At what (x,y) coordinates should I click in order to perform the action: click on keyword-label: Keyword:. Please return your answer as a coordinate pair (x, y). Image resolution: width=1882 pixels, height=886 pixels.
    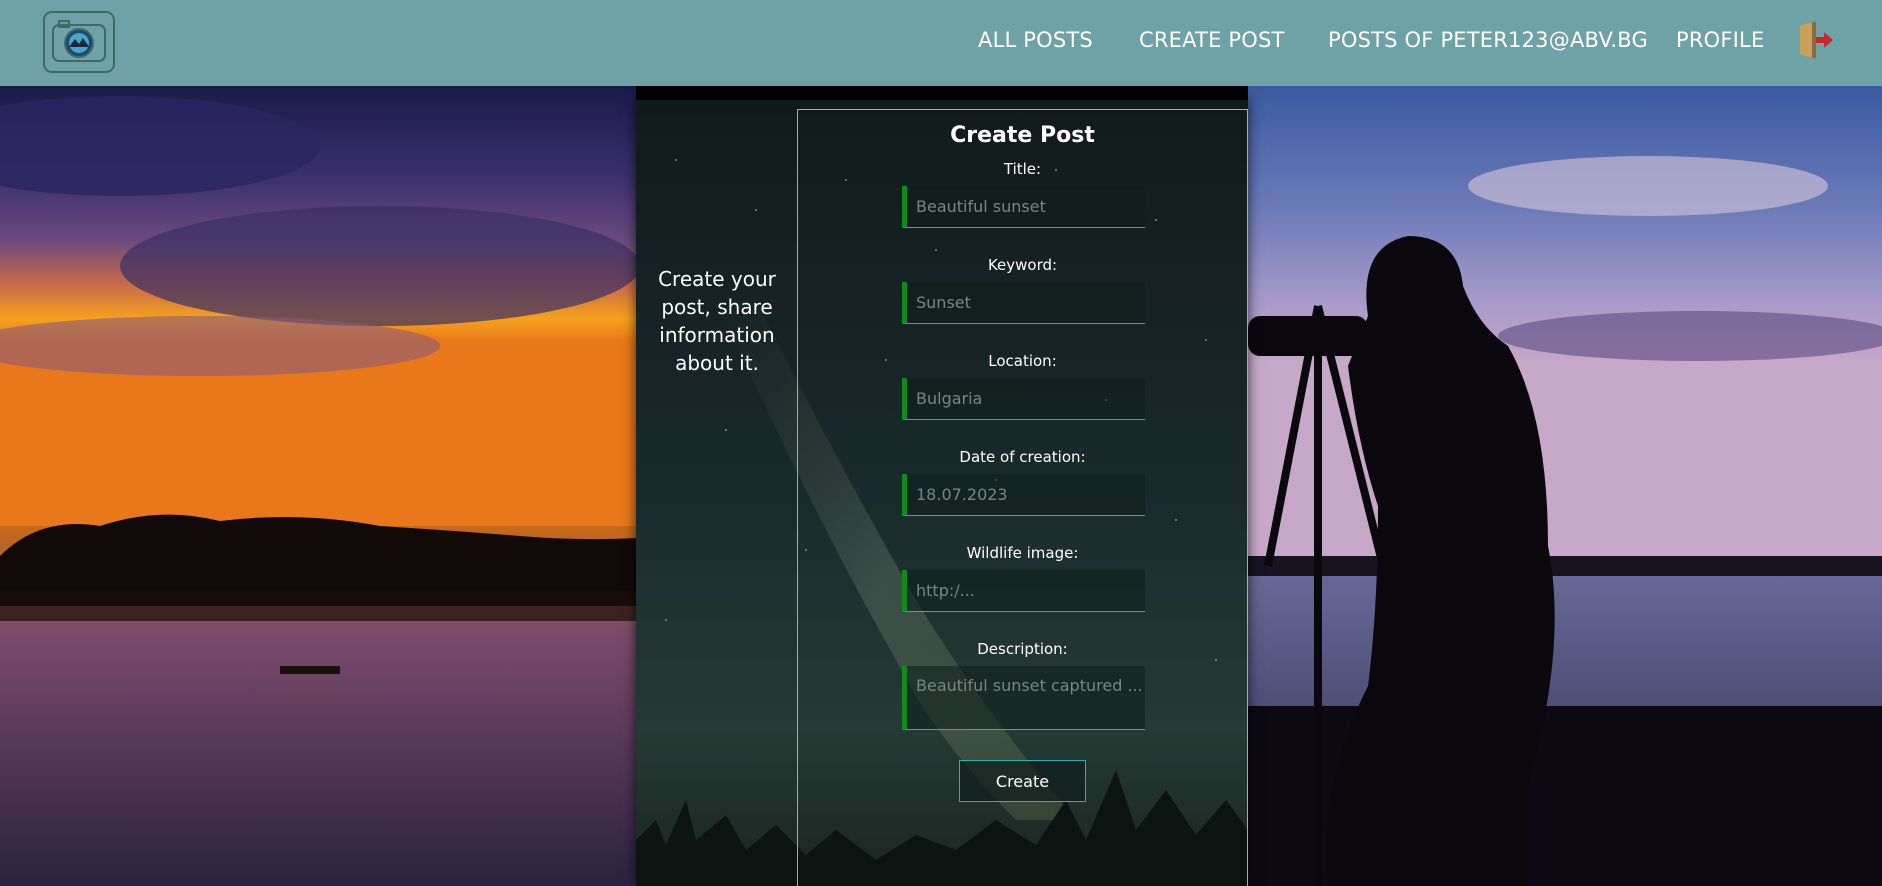
    Looking at the image, I should click on (1022, 265).